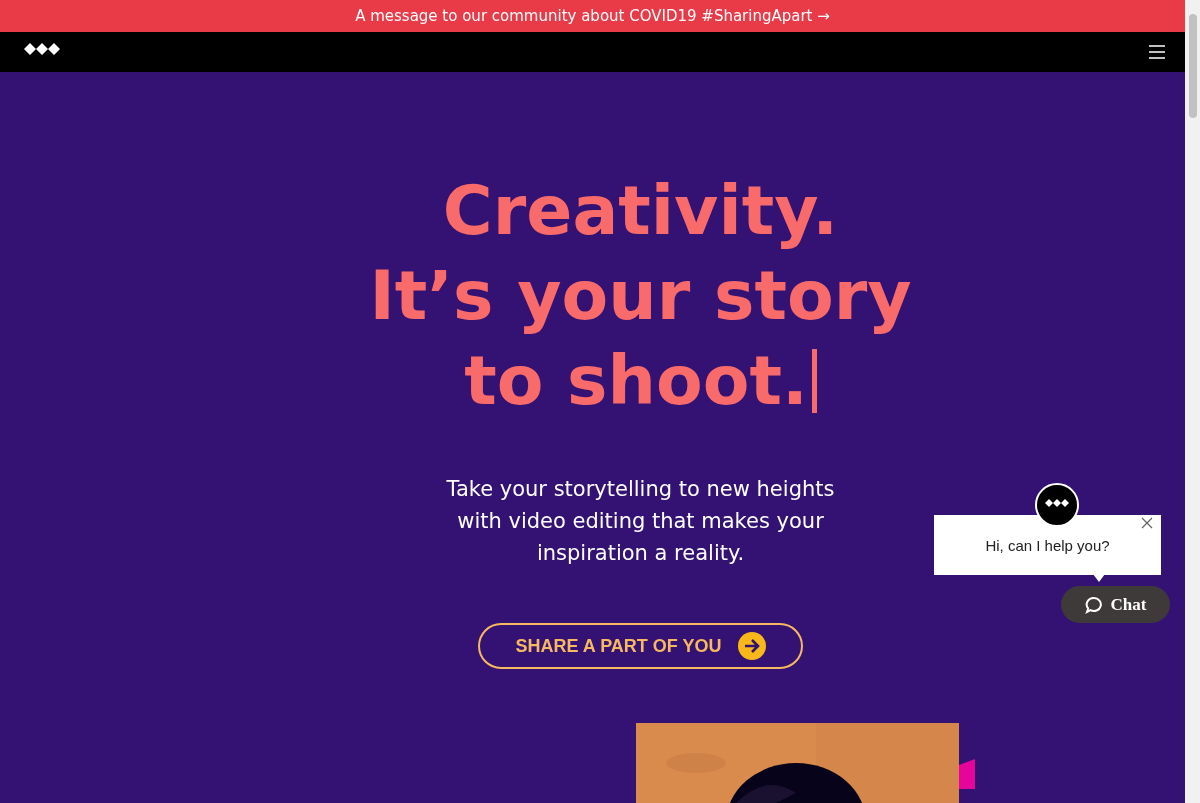 This screenshot has width=1200, height=803. Describe the element at coordinates (640, 521) in the screenshot. I see `hero-subtitle: Take your storytelling to new heights with video editing that makes your inspiration a reality.` at that location.